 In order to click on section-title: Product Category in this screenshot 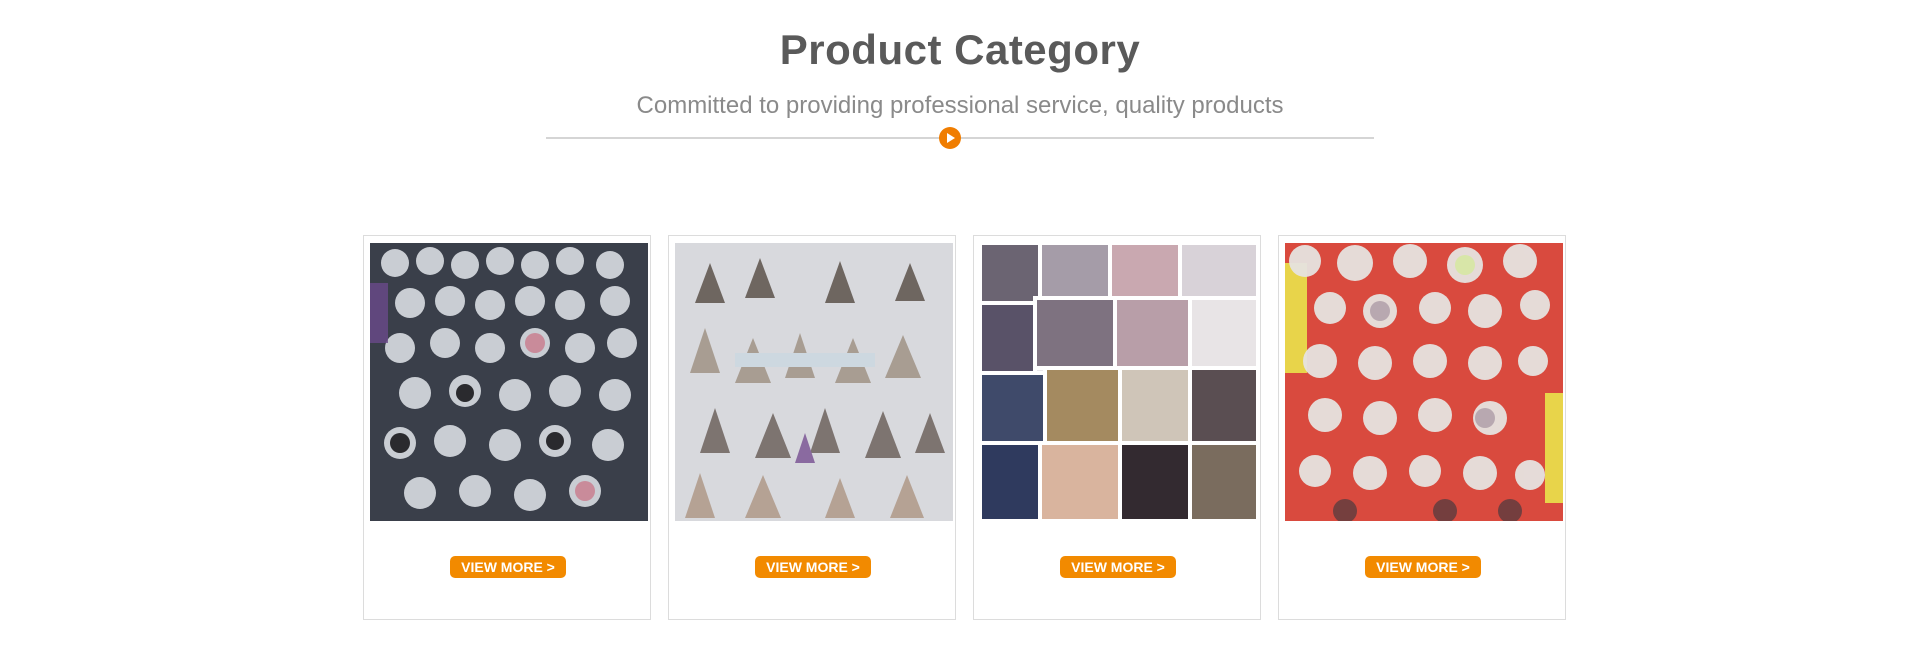, I will do `click(960, 49)`.